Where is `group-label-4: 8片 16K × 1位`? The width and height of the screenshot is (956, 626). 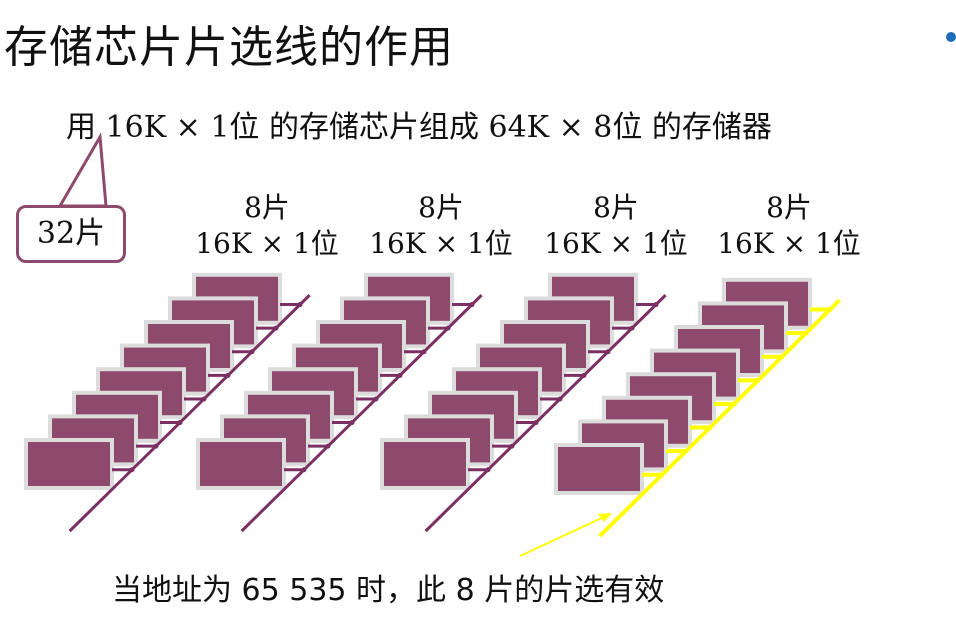 group-label-4: 8片 16K × 1位 is located at coordinates (789, 226).